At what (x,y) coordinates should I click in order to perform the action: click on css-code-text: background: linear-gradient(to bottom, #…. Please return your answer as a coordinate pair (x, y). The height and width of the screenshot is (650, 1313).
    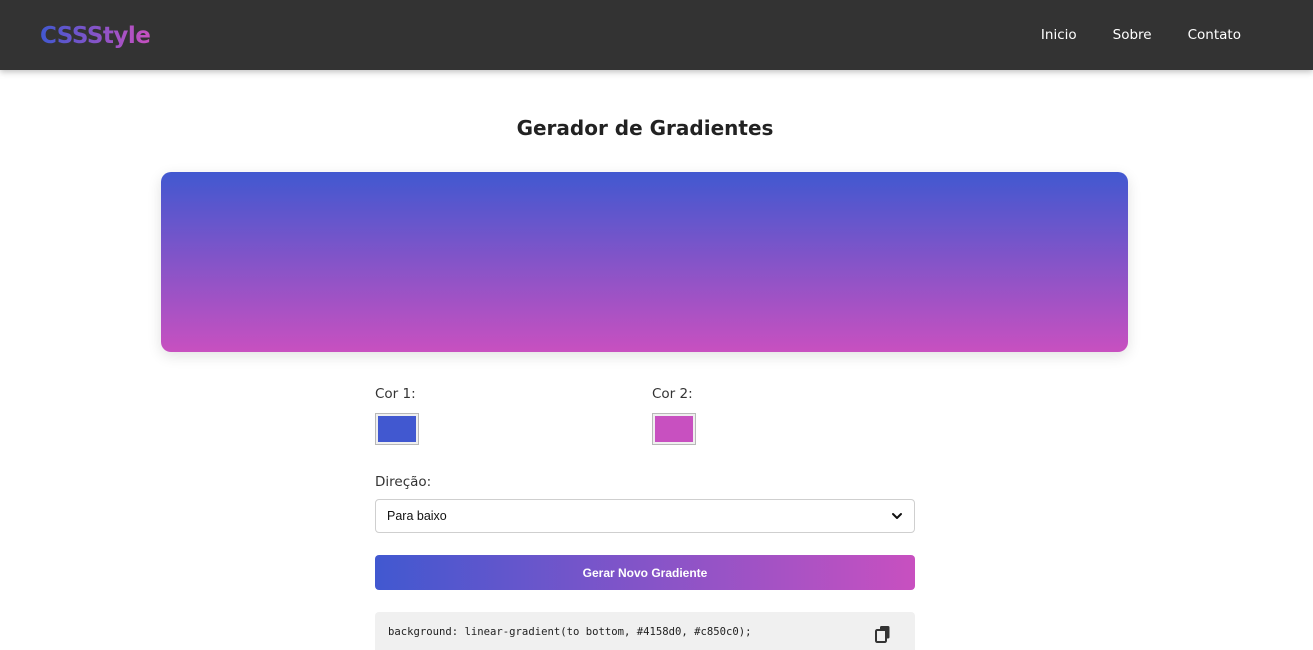
    Looking at the image, I should click on (570, 632).